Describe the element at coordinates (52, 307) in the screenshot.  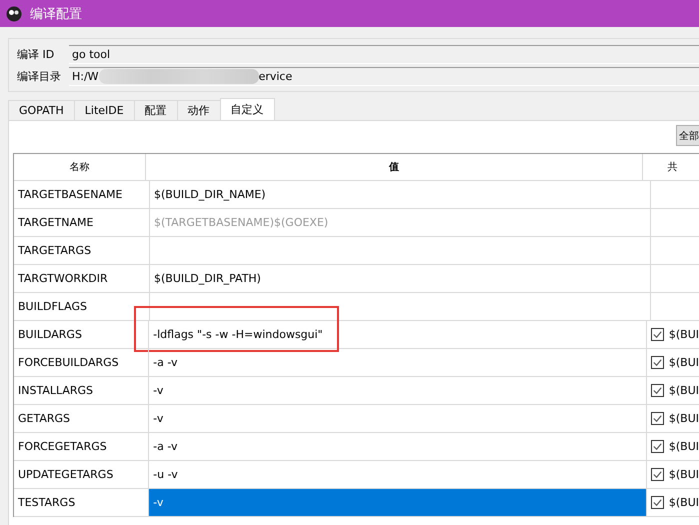
I see `name-cell-text: BUILDFLAGS` at that location.